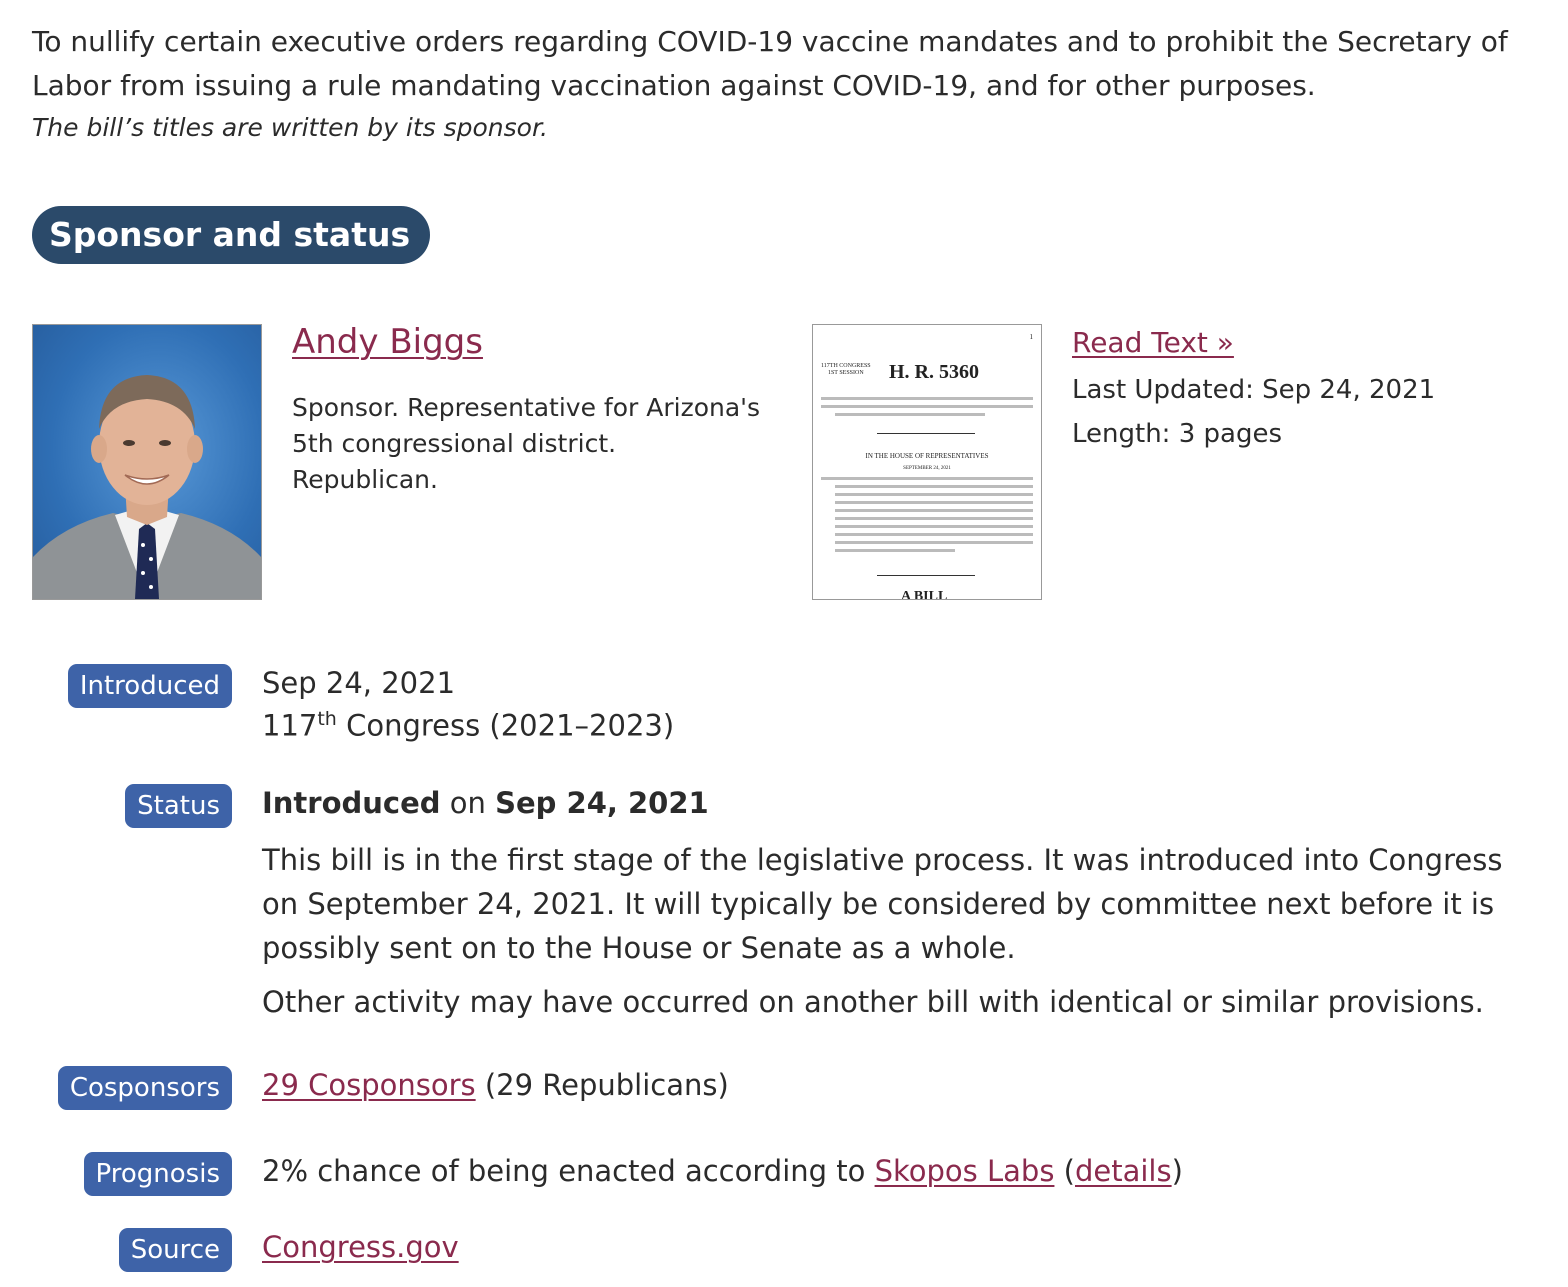  Describe the element at coordinates (147, 487) in the screenshot. I see `sponsor-portrait` at that location.